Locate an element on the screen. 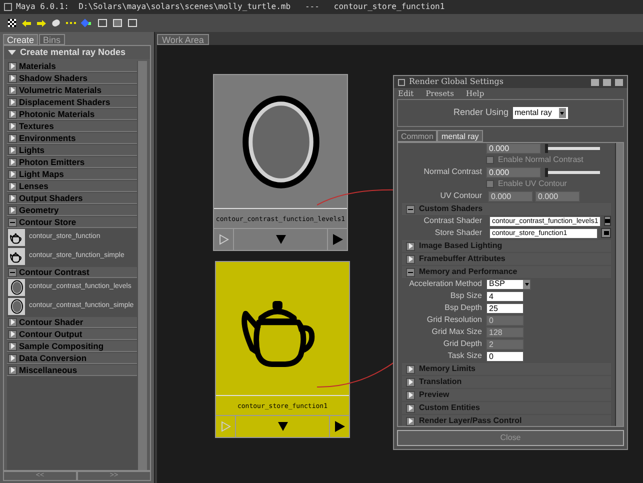  maximize-icon is located at coordinates (607, 82).